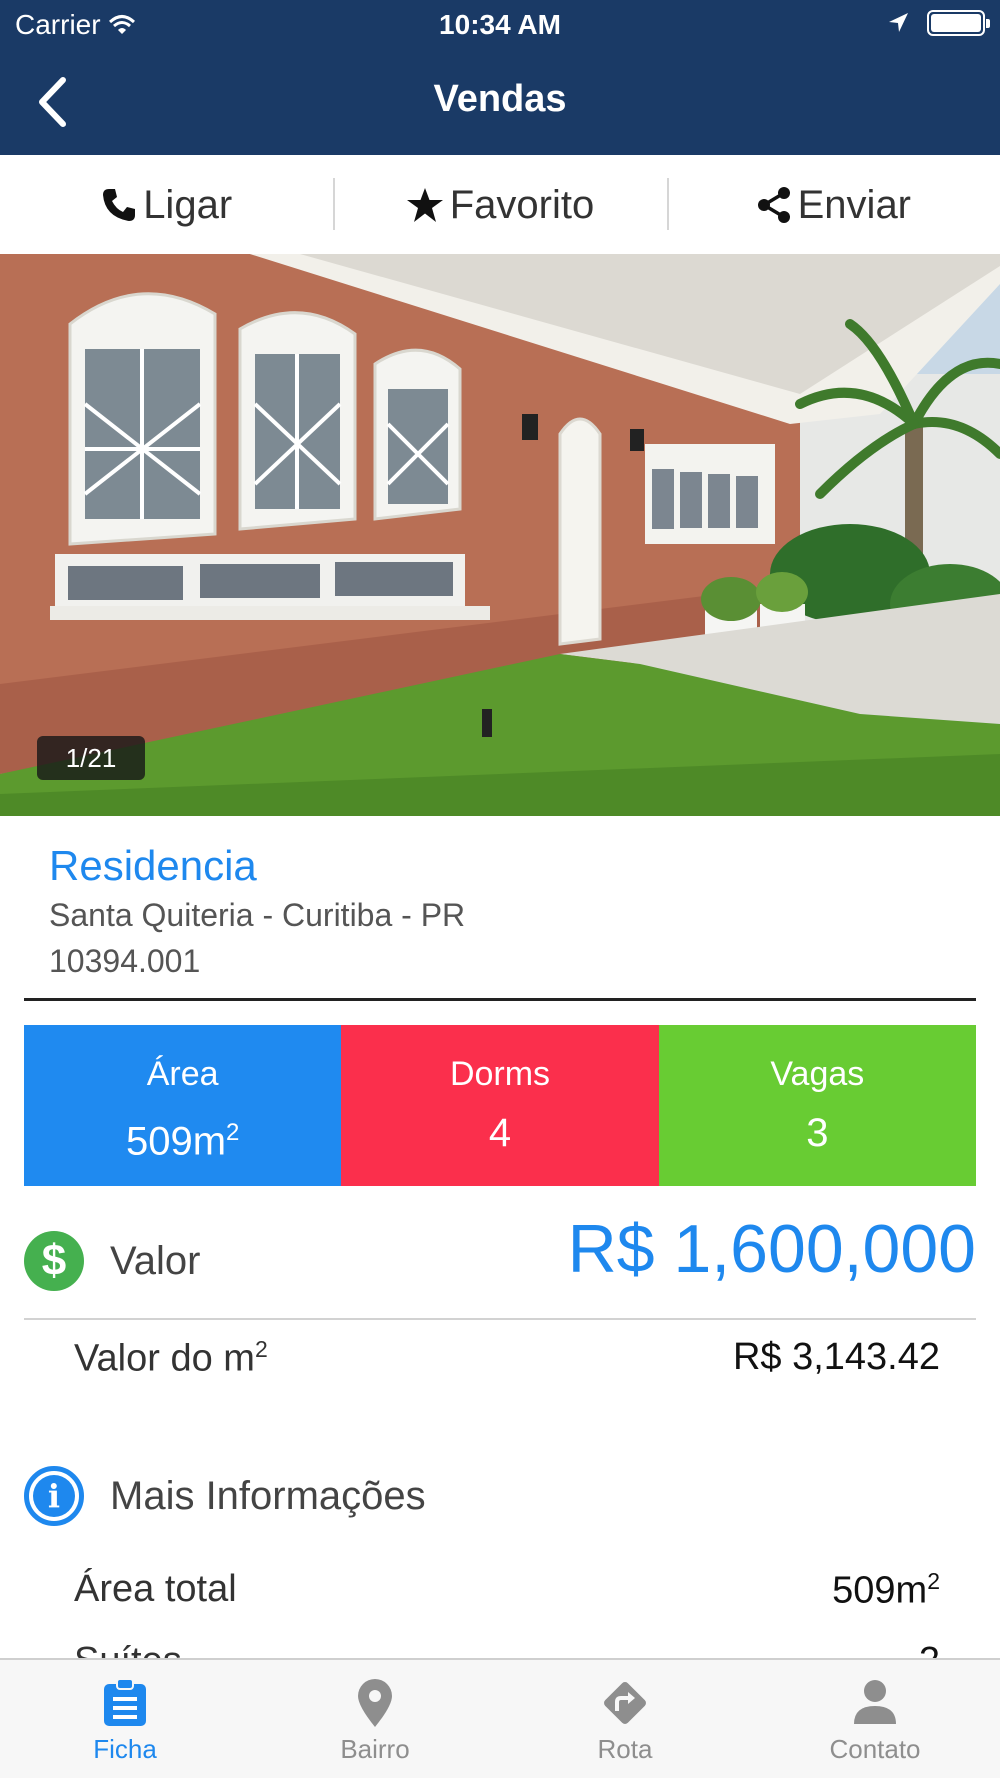  Describe the element at coordinates (155, 1589) in the screenshot. I see `total-area-label: Área total` at that location.